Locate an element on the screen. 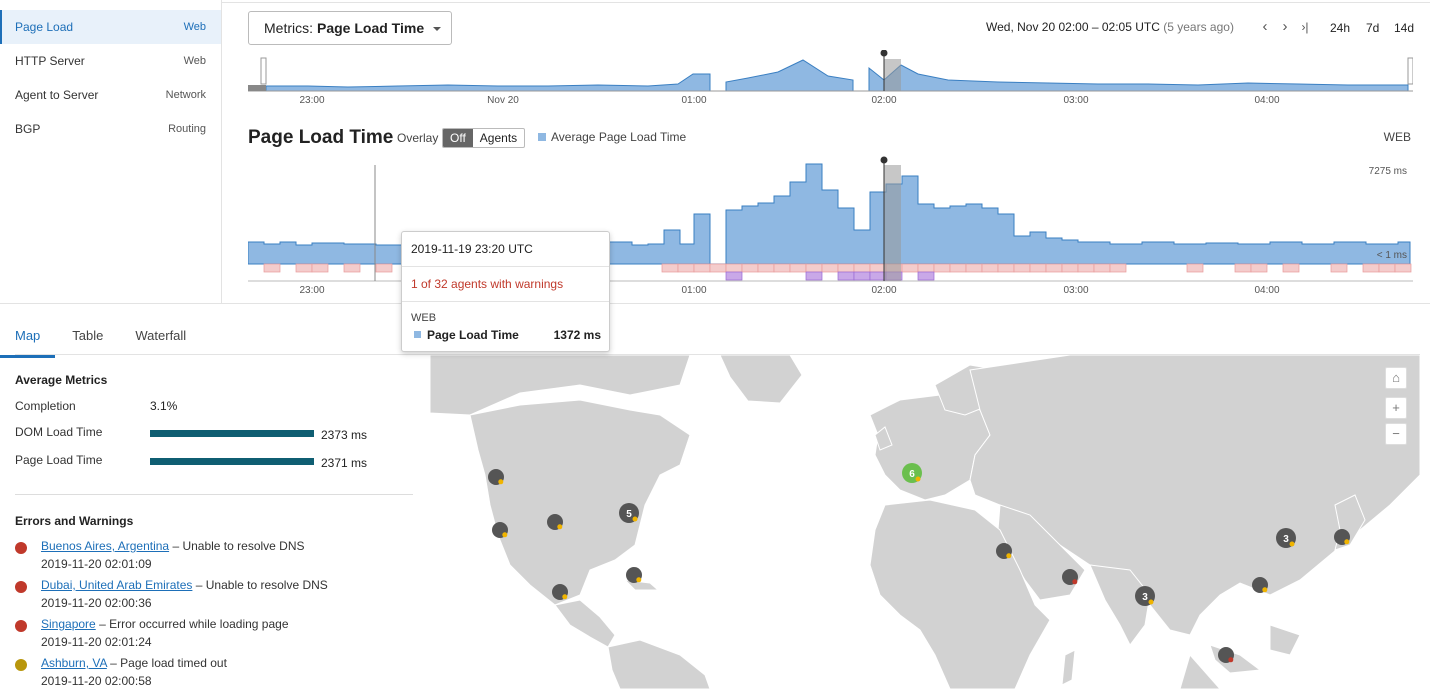 The height and width of the screenshot is (689, 1430). sidebar-item-http-server: HTTP Server Web is located at coordinates (110, 61).